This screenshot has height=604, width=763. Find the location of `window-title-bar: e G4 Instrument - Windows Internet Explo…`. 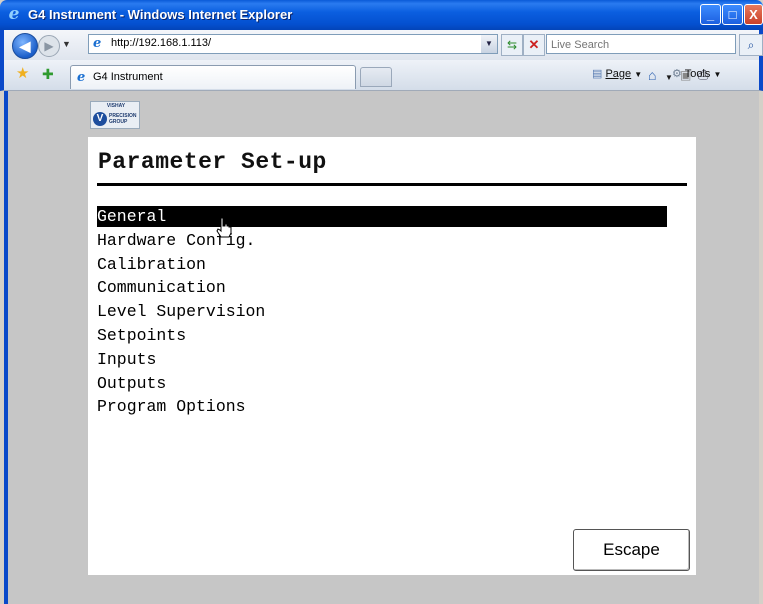

window-title-bar: e G4 Instrument - Windows Internet Explo… is located at coordinates (381, 15).